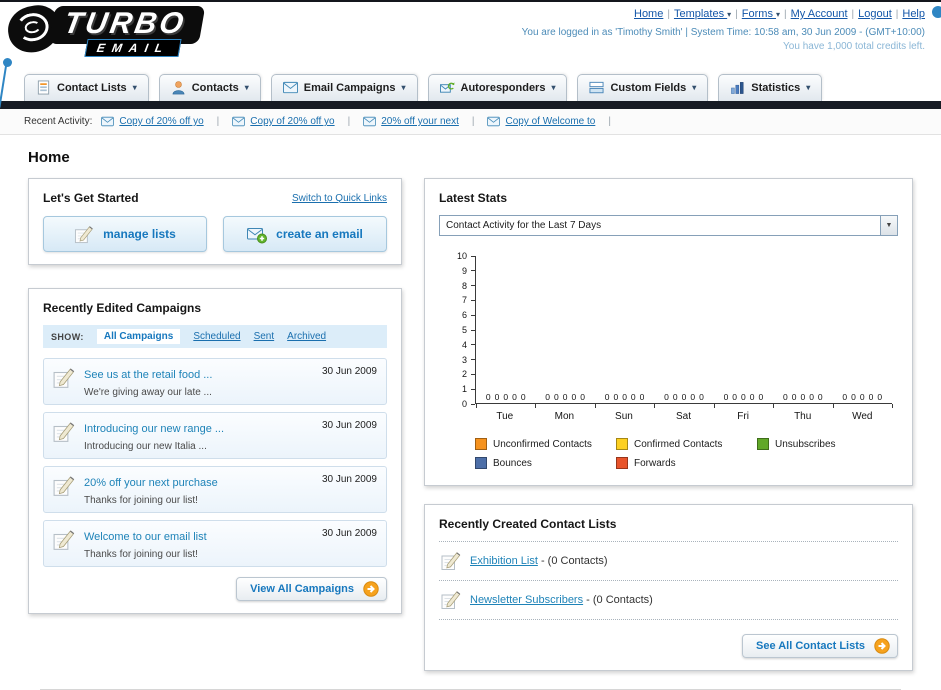  What do you see at coordinates (875, 14) in the screenshot?
I see `top-nav-logout: Logout` at bounding box center [875, 14].